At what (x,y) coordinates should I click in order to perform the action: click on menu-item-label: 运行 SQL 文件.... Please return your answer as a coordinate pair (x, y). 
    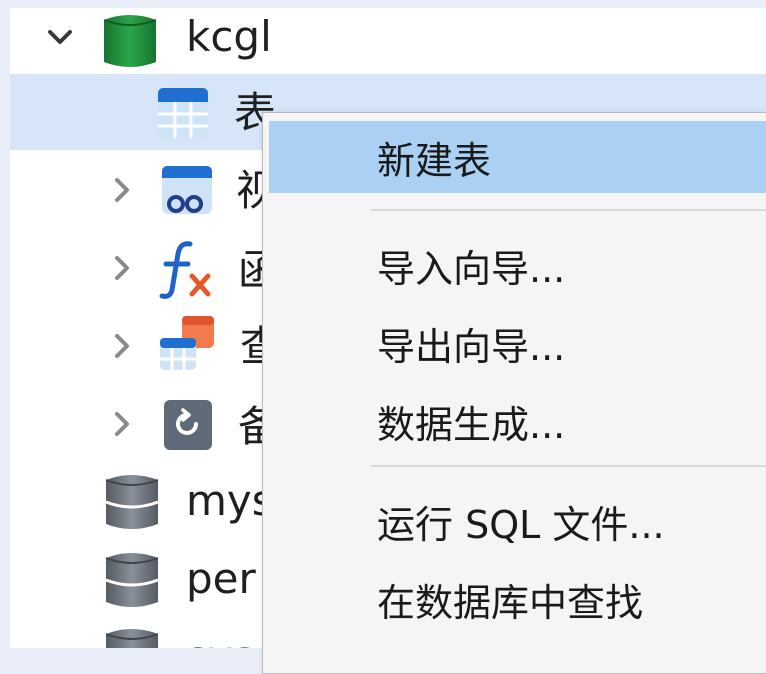
    Looking at the image, I should click on (521, 524).